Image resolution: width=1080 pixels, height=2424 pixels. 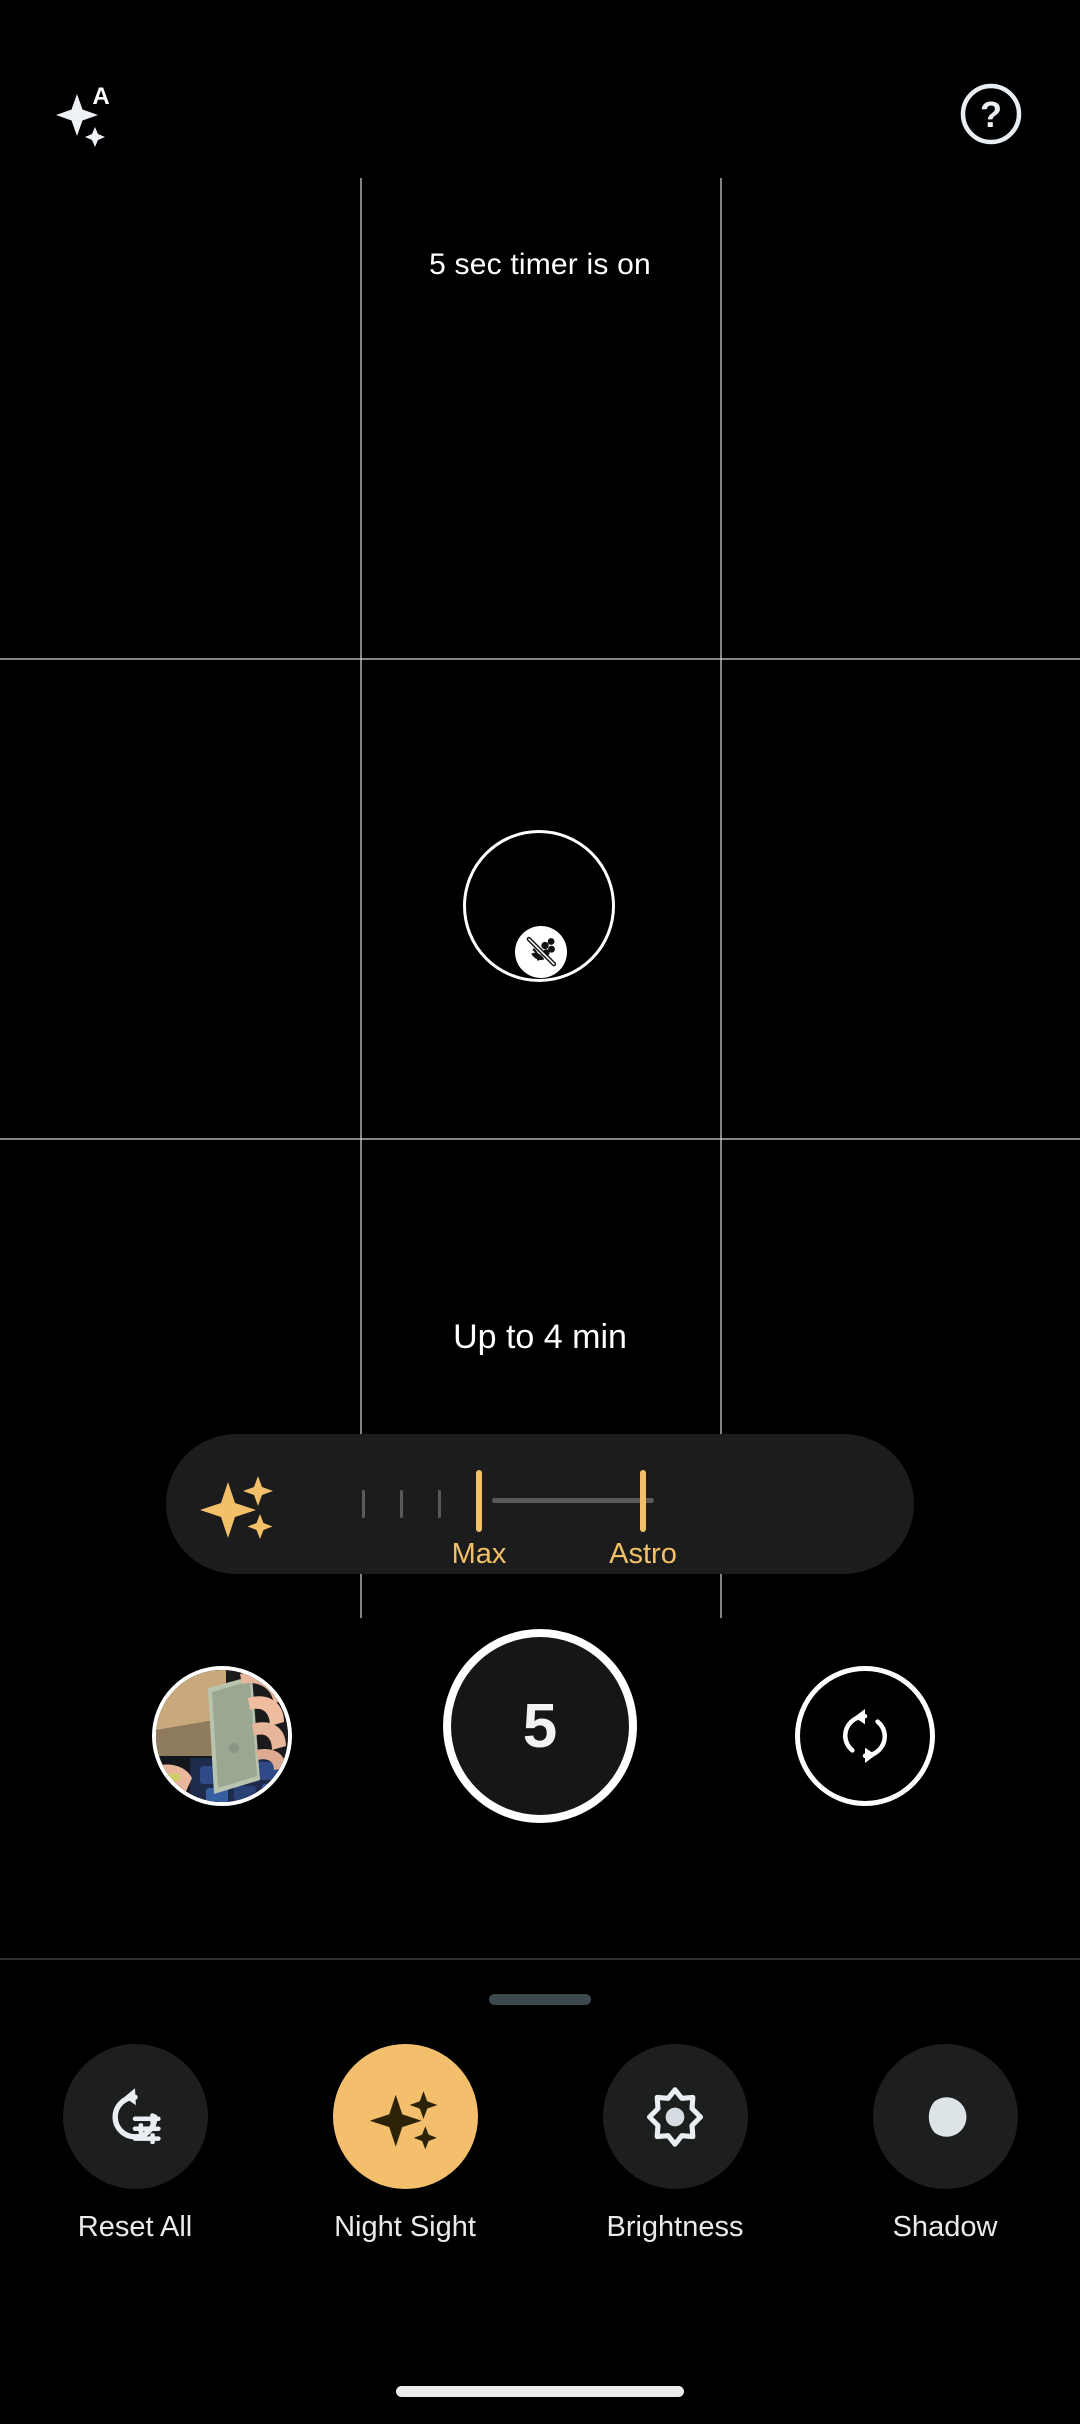 I want to click on sparkle-auto-icon-svg: A, so click(x=83, y=115).